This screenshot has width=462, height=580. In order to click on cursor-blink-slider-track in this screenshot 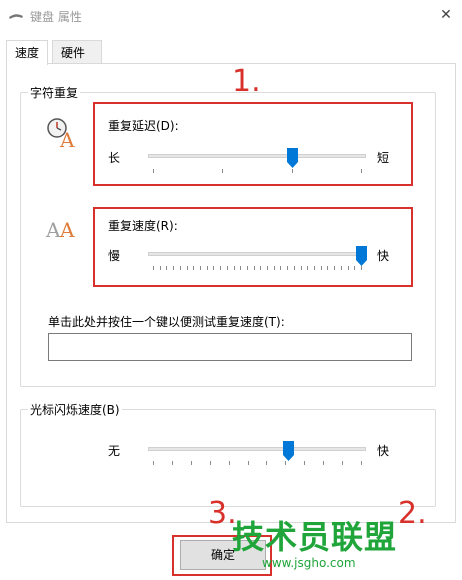, I will do `click(257, 449)`.